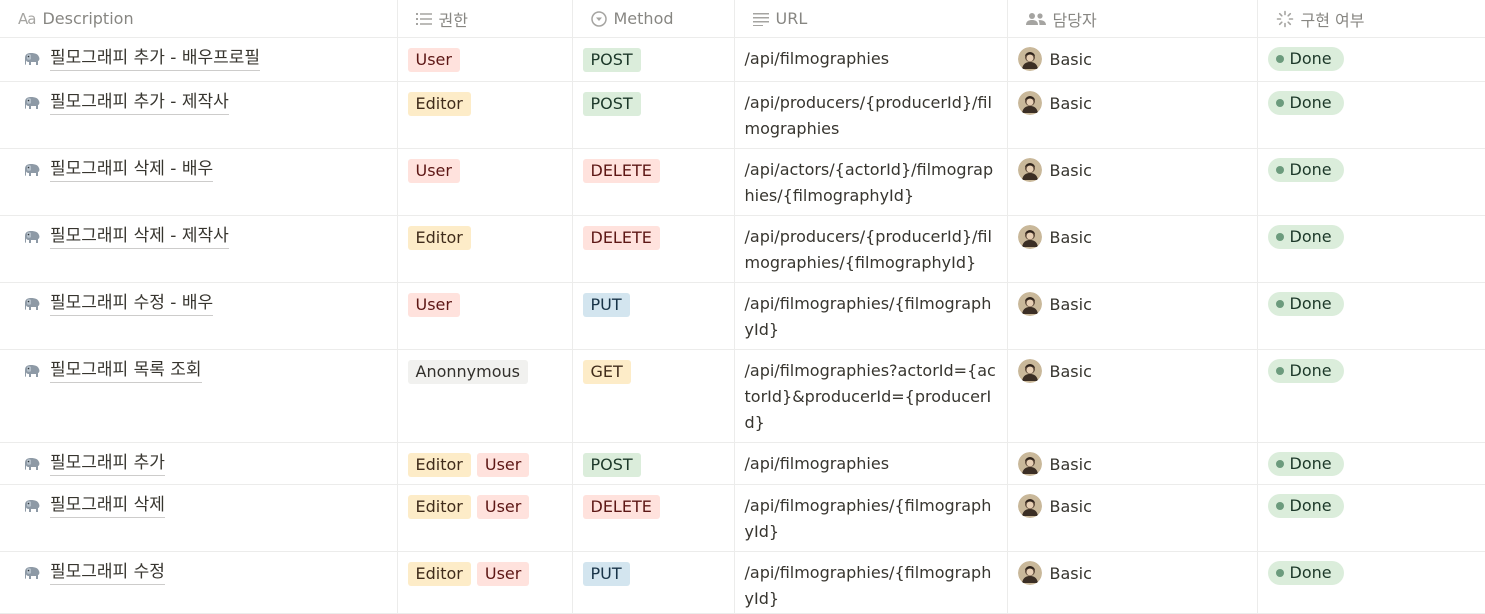 The width and height of the screenshot is (1485, 614). Describe the element at coordinates (1332, 20) in the screenshot. I see `column-header-label: 구현 여부` at that location.